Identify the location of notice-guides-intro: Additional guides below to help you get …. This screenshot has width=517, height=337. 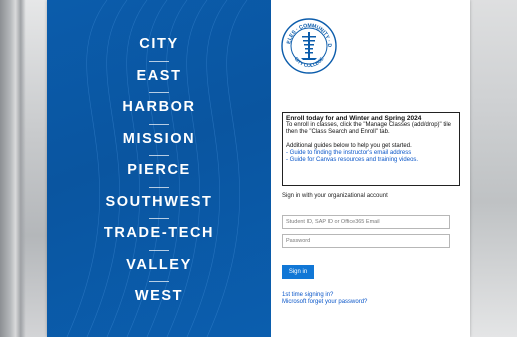
(349, 145).